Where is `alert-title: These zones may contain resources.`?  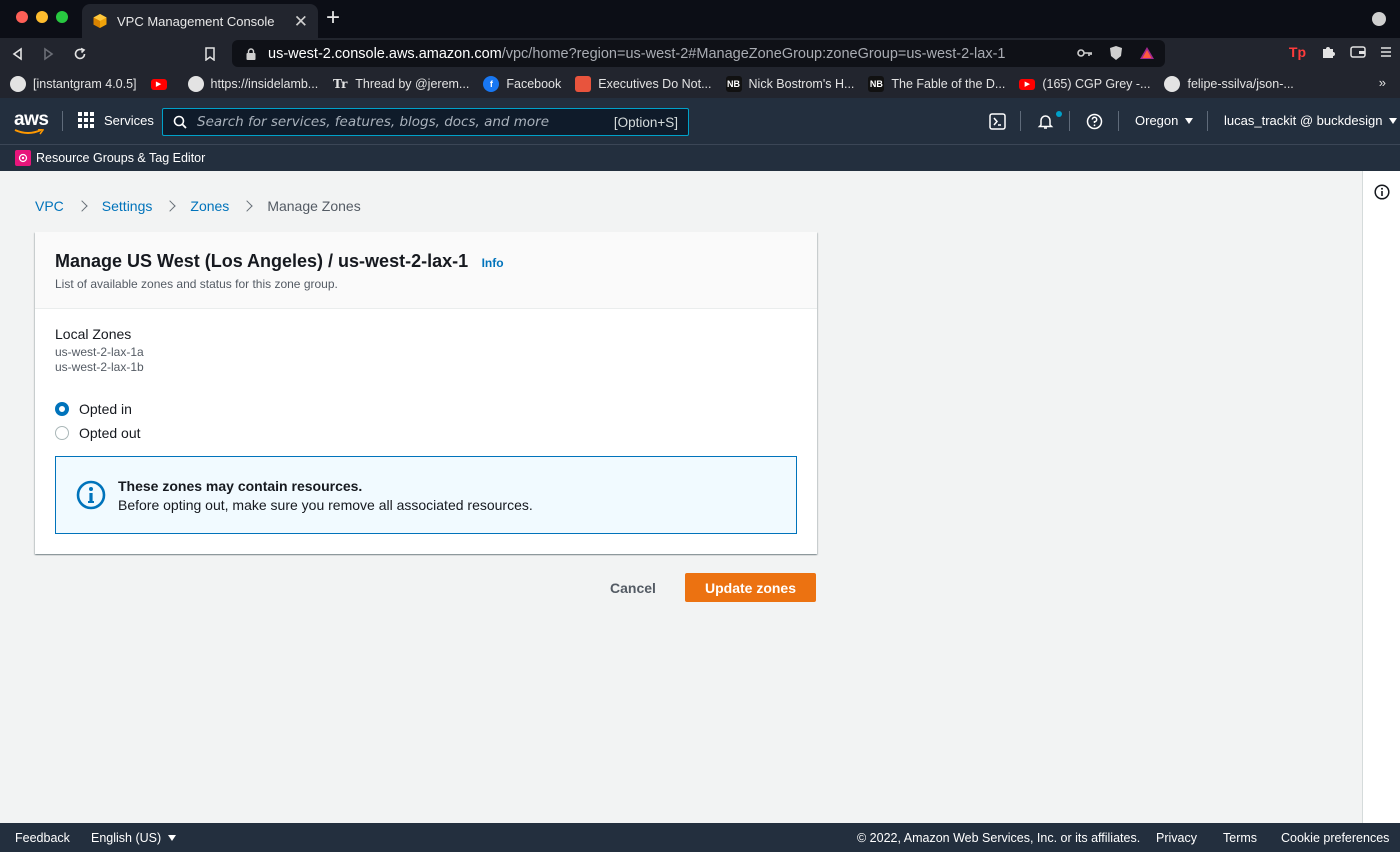
alert-title: These zones may contain resources. is located at coordinates (240, 485).